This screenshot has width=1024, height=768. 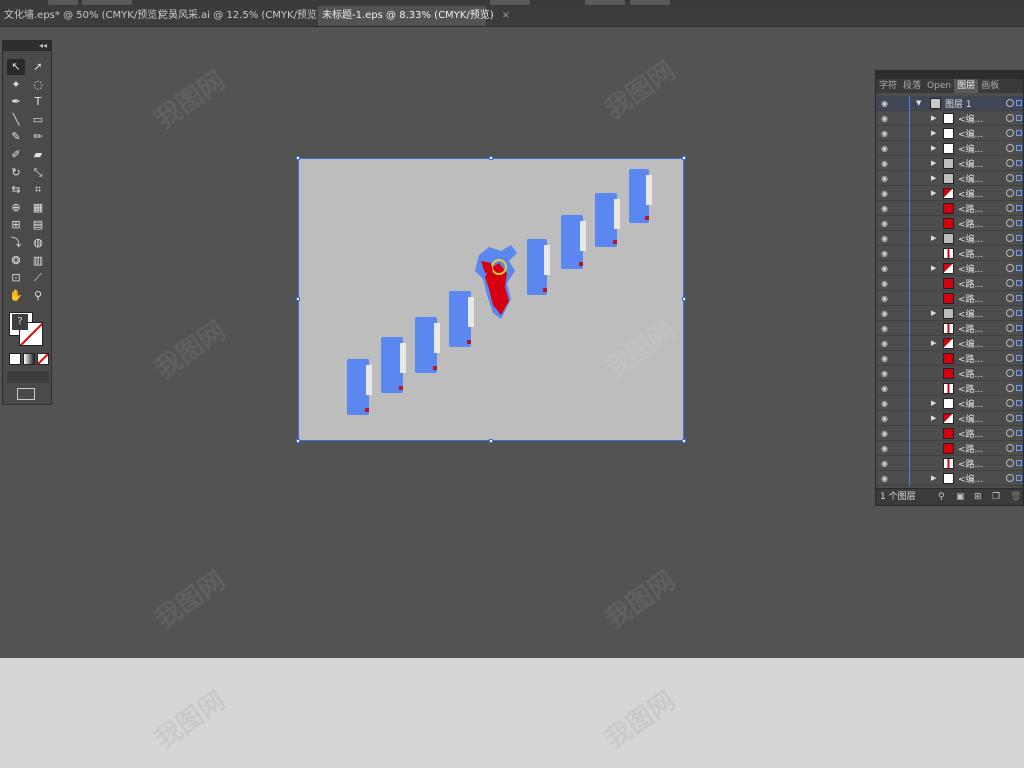 I want to click on pencil-tool: ✏, so click(x=38, y=137).